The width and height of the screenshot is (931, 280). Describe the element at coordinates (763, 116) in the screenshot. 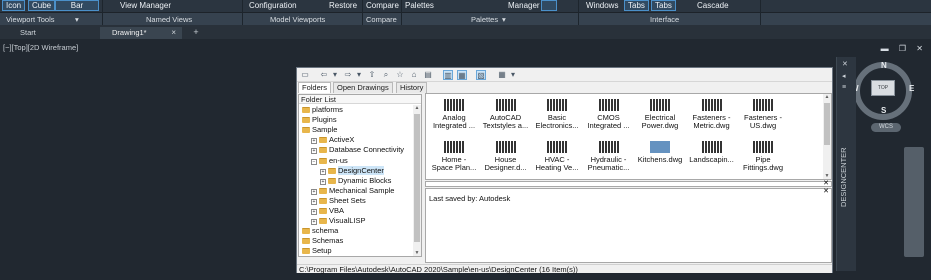

I see `drawing-item: Fasteners - US.dwg` at that location.